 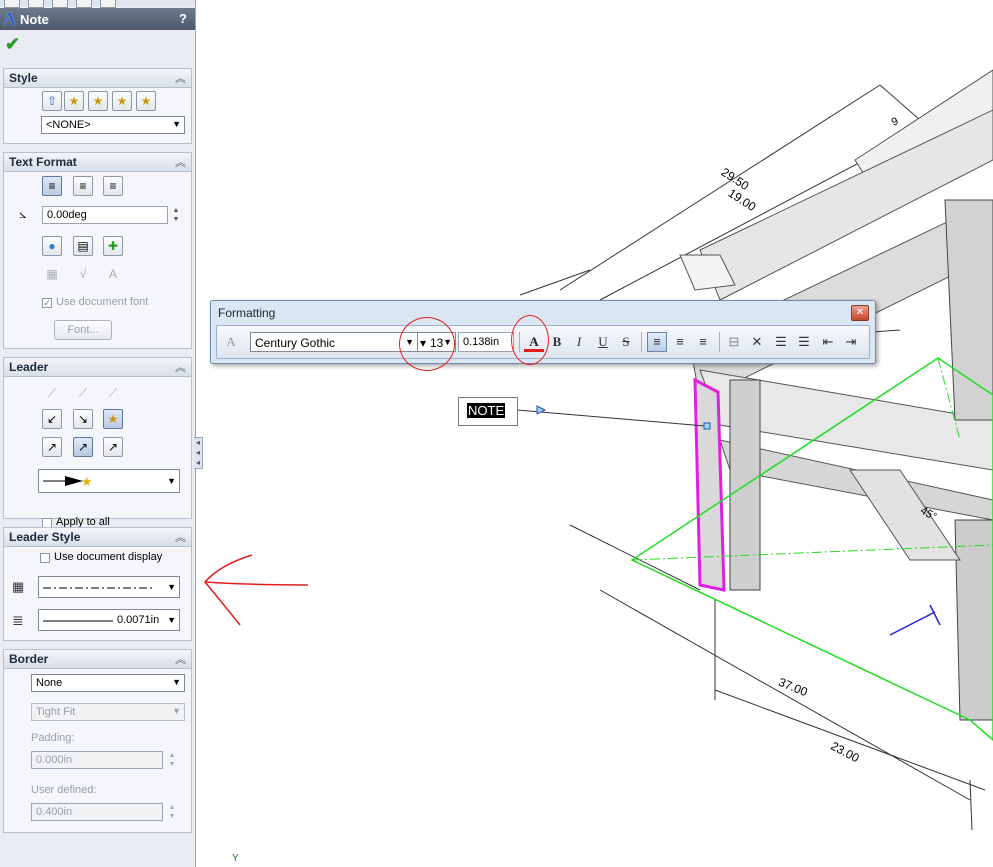 What do you see at coordinates (828, 342) in the screenshot?
I see `decrease-indent-icon: ⇤` at bounding box center [828, 342].